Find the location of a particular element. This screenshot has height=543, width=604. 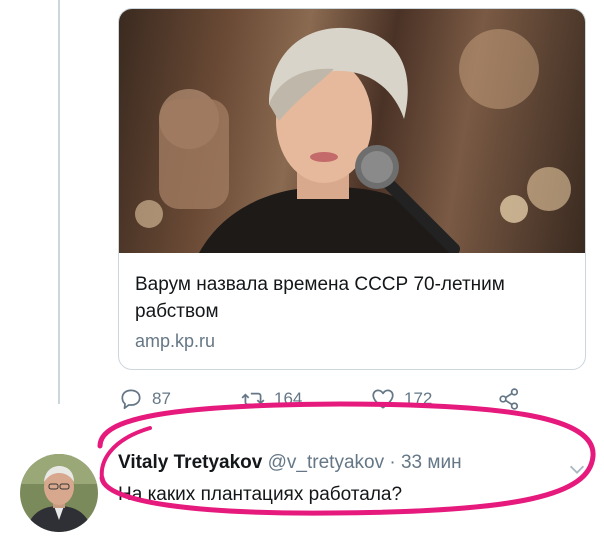

heart-icon is located at coordinates (383, 399).